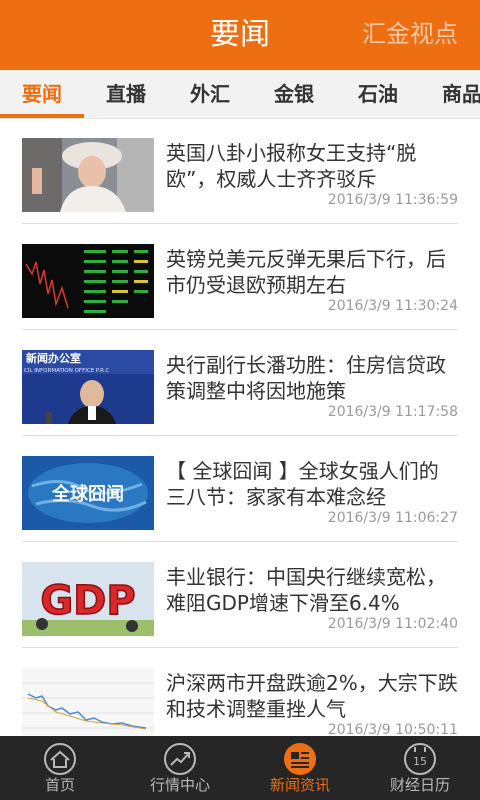 The image size is (480, 800). What do you see at coordinates (419, 785) in the screenshot?
I see `tabbar-calendar-label: 财经日历` at bounding box center [419, 785].